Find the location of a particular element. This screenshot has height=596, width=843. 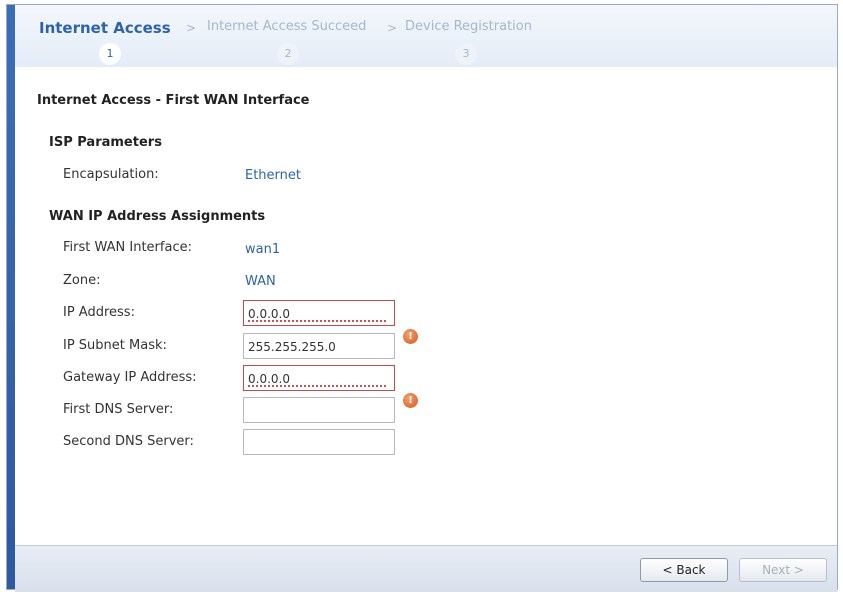

first-dns-server-input is located at coordinates (319, 410).